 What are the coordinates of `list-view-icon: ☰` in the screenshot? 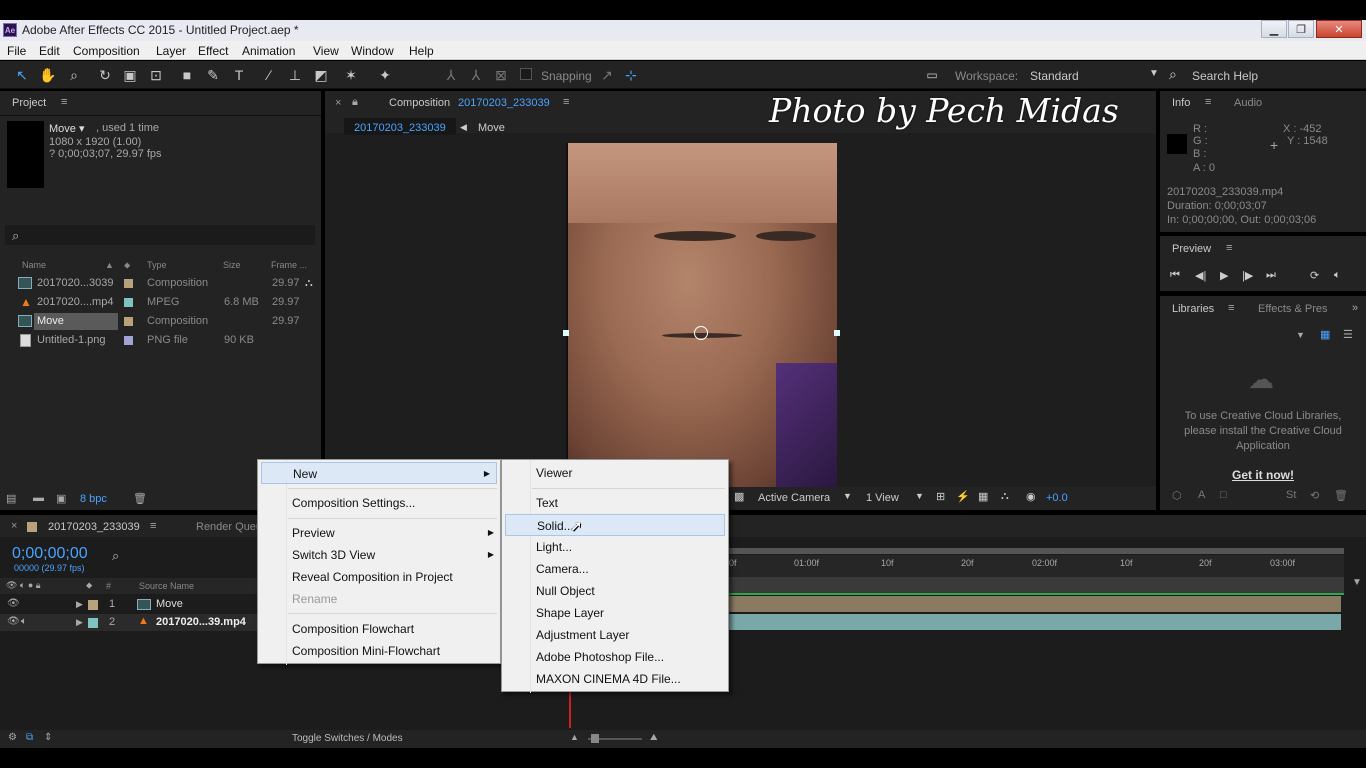 It's located at (1348, 334).